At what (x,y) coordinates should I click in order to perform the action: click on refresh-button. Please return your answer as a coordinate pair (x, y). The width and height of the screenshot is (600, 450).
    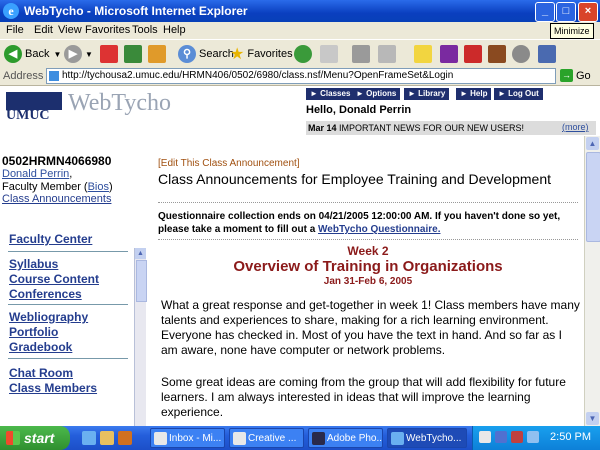
    Looking at the image, I should click on (133, 54).